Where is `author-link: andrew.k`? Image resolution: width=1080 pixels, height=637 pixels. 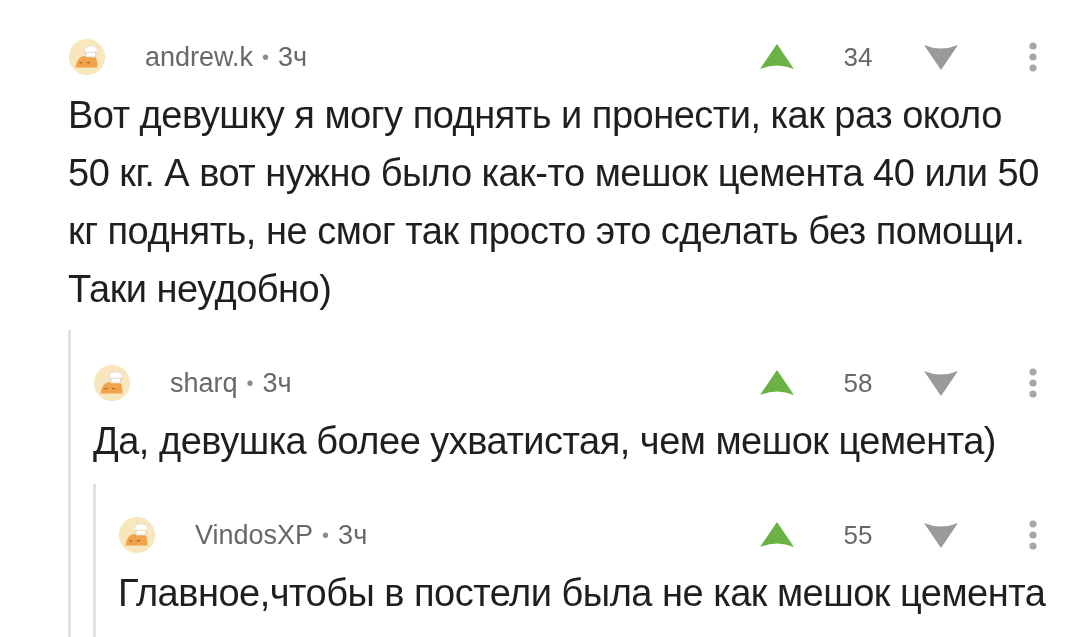 author-link: andrew.k is located at coordinates (199, 57).